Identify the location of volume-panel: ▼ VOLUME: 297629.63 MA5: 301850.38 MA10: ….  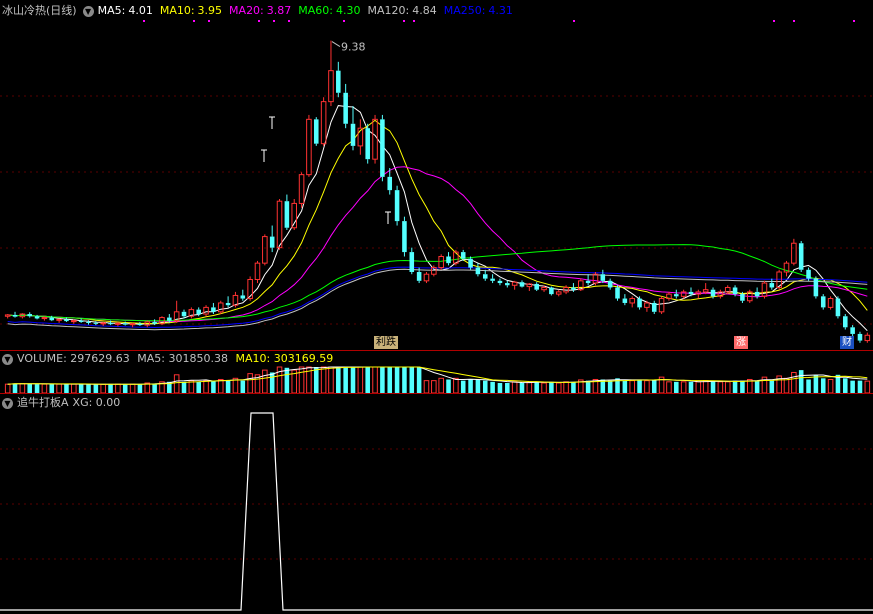
(436, 372).